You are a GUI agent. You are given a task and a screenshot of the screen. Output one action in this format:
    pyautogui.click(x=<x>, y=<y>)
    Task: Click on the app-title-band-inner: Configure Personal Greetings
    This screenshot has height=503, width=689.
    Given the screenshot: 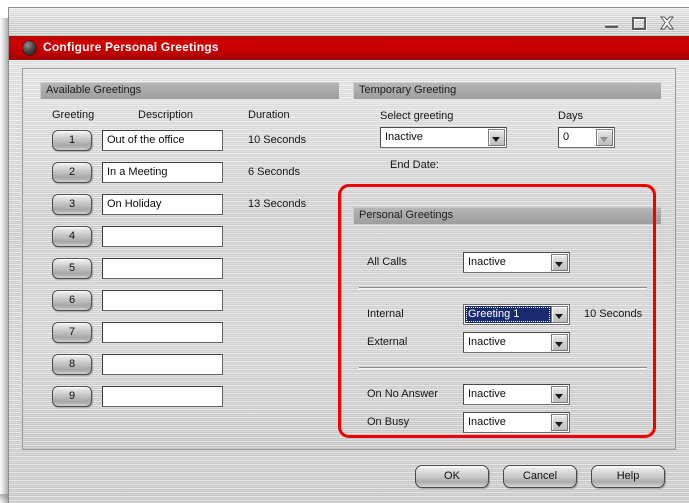 What is the action you would take?
    pyautogui.click(x=349, y=48)
    